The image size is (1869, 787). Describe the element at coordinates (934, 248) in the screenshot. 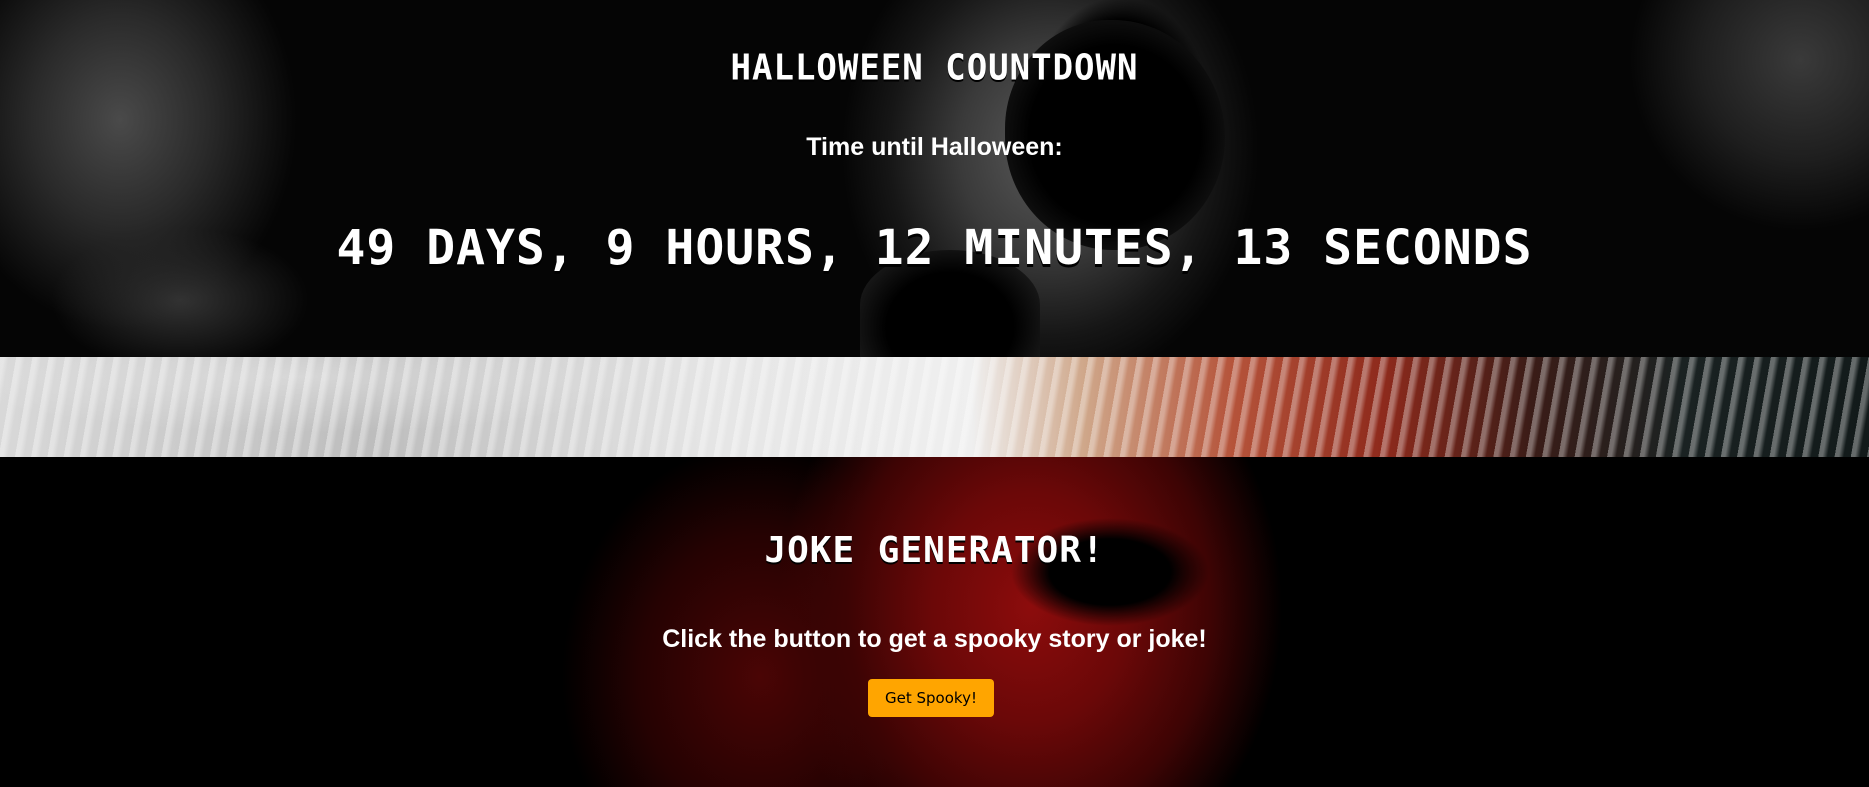

I see `countdown-timer: 49 days, 9 hours, 12 minutes, 13 seconds` at that location.